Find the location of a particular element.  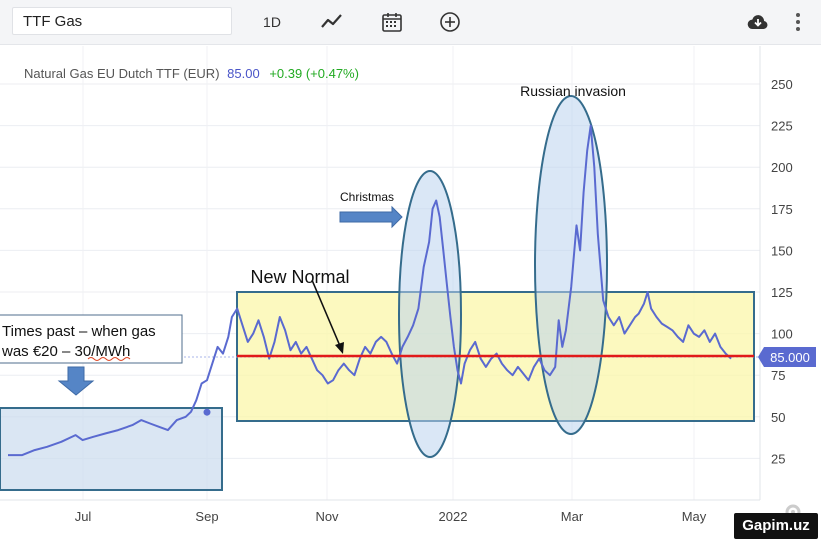

y-tick-label: 200 is located at coordinates (782, 167).